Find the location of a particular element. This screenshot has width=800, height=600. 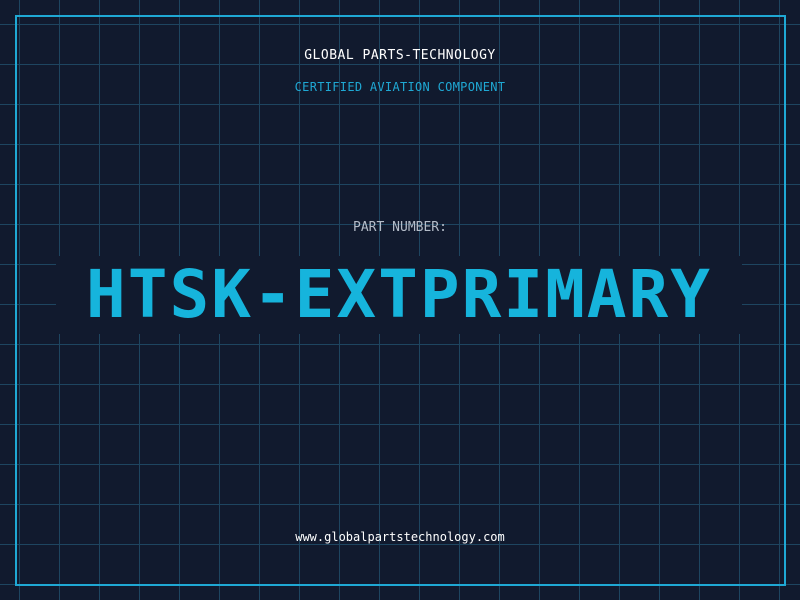

tagline: CERTIFIED AVIATION COMPONENT is located at coordinates (400, 87).